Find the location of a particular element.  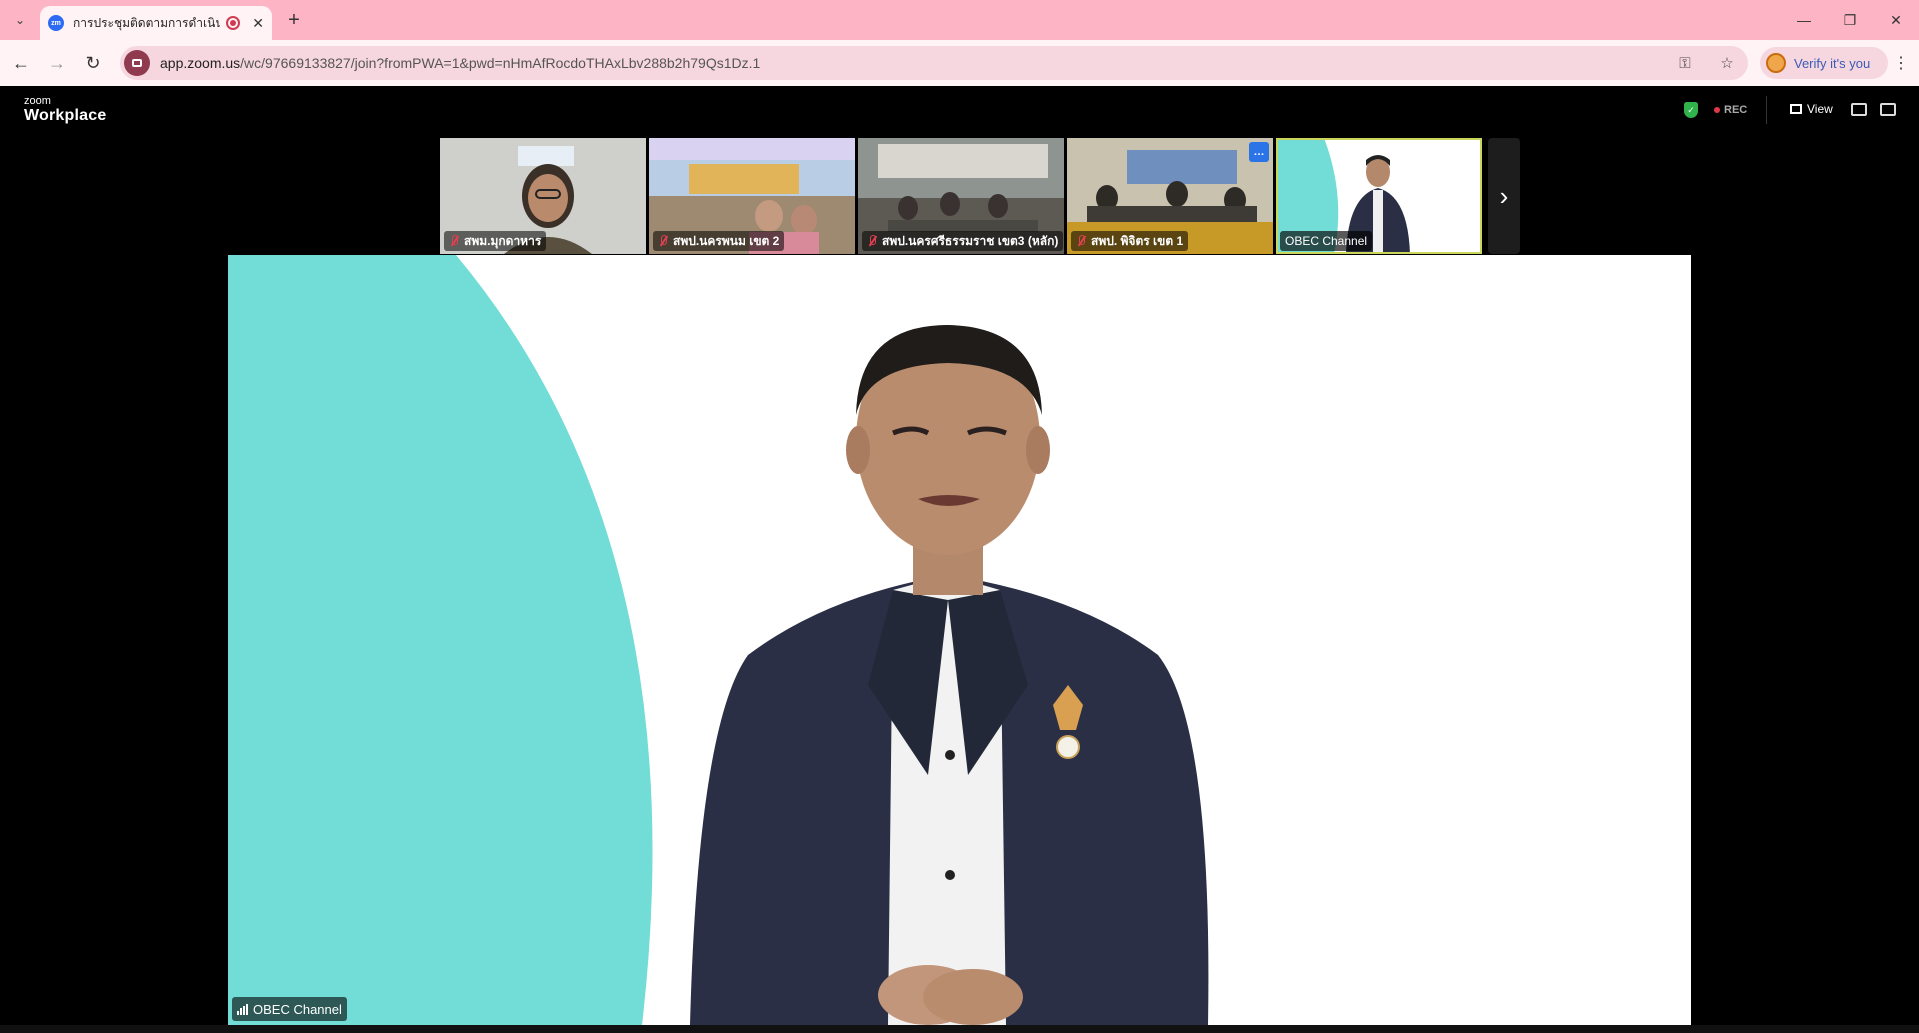

participant-name-label: สพป.นครศรีธรรมราช เขต3 (หลัก) is located at coordinates (963, 241).